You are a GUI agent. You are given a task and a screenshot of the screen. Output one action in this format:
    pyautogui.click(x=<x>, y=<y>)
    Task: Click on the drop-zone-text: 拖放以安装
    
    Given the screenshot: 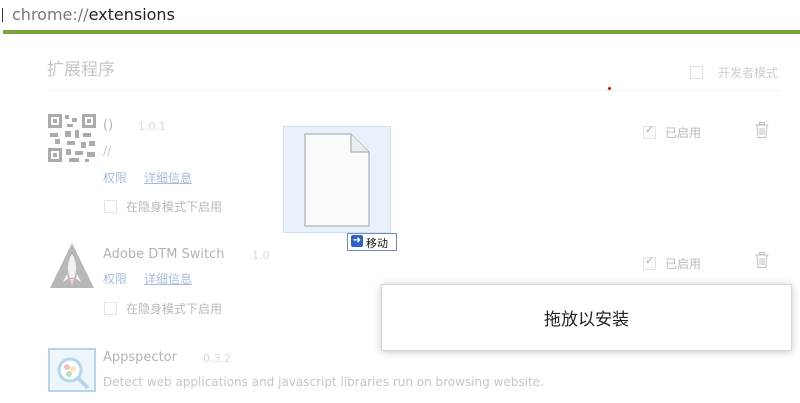 What is the action you would take?
    pyautogui.click(x=586, y=320)
    